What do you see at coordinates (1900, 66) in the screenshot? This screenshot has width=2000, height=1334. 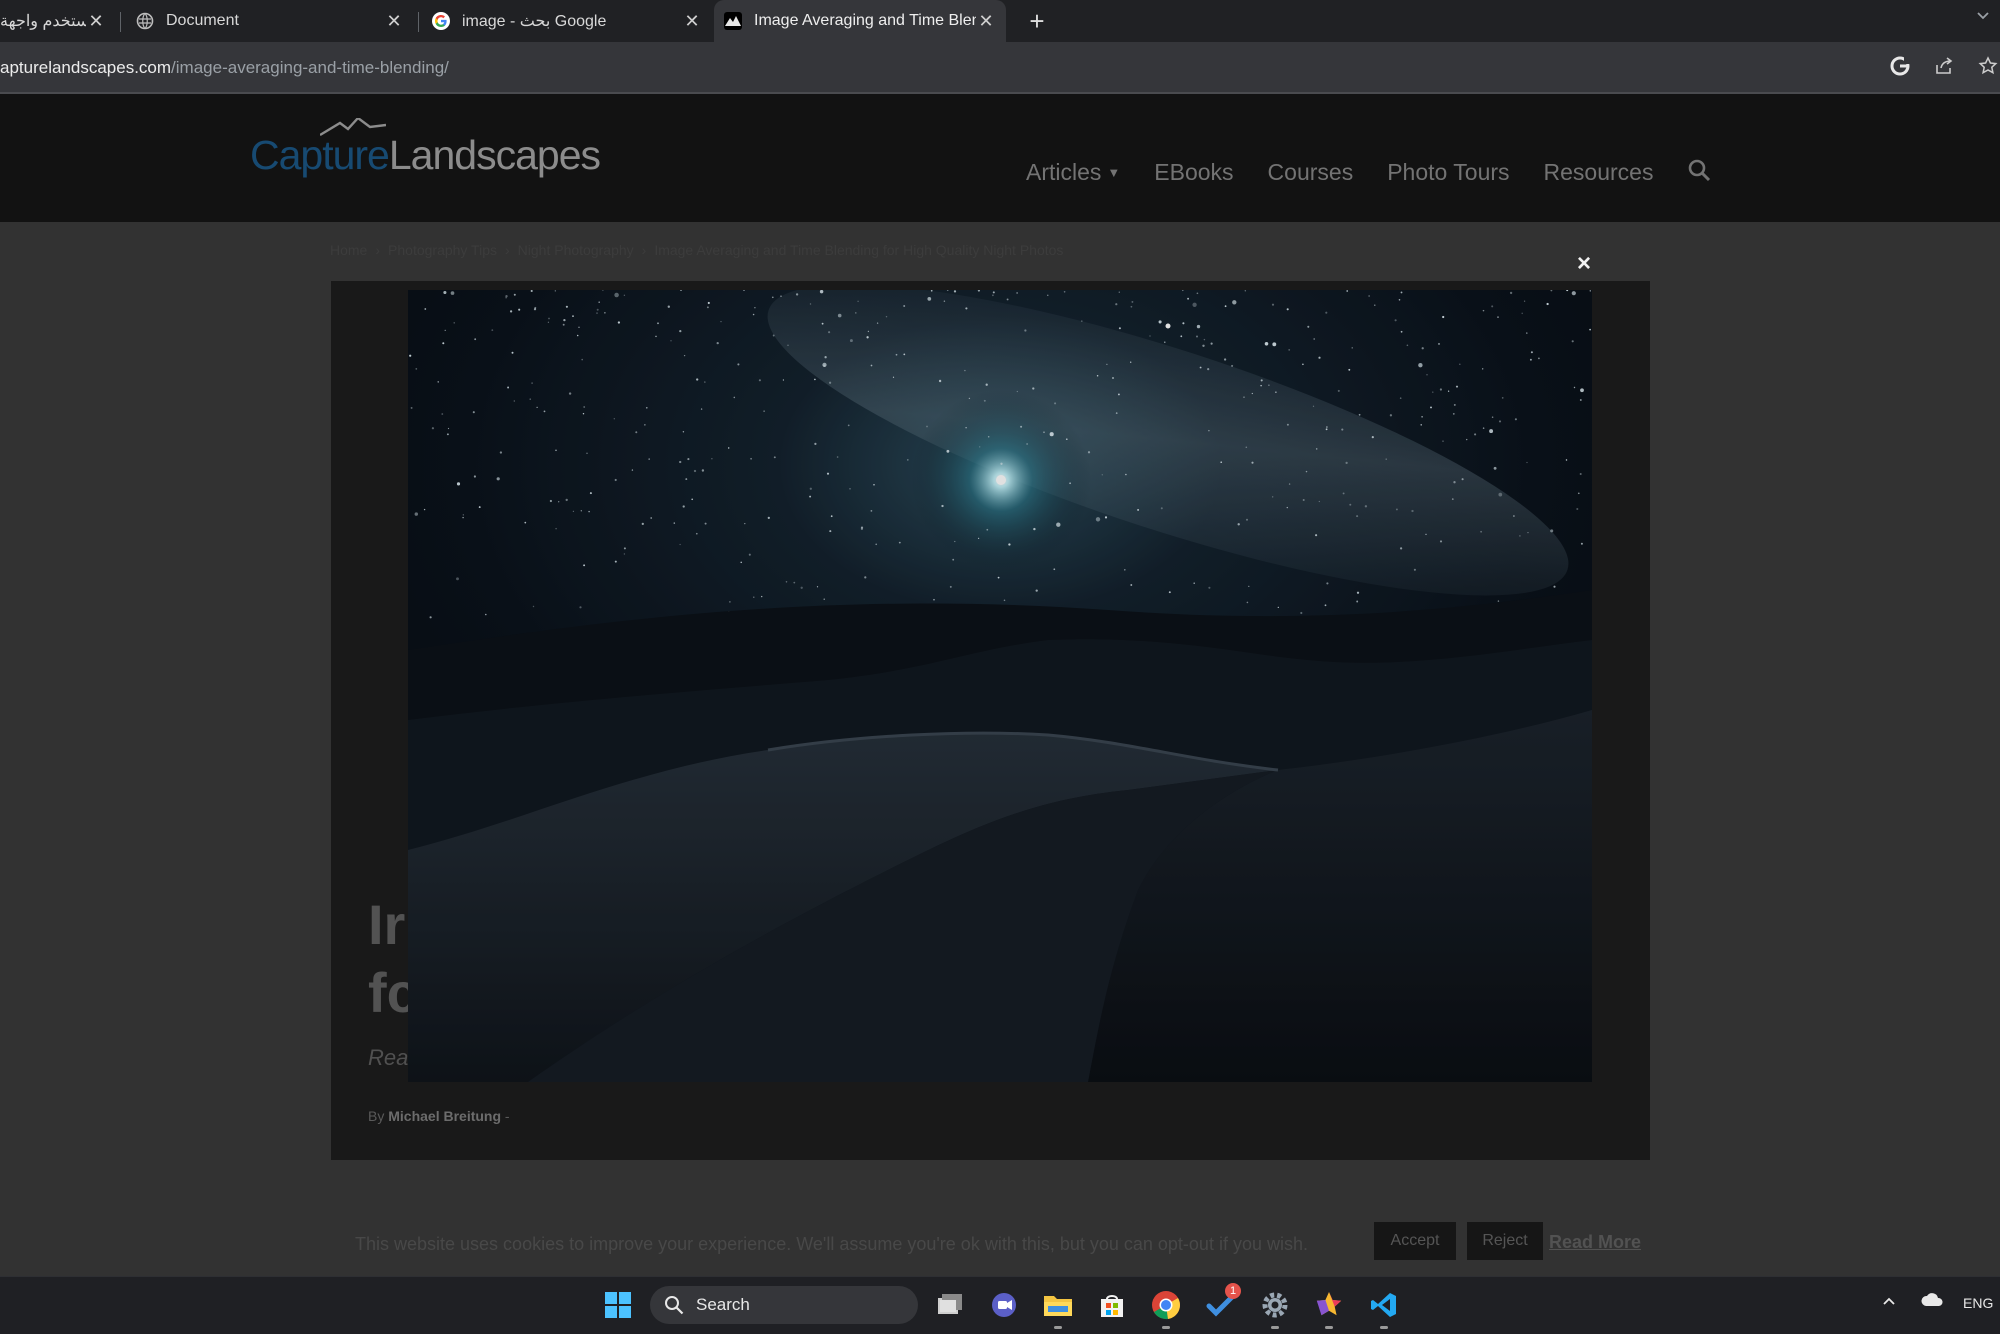 I see `google-lens-icon` at bounding box center [1900, 66].